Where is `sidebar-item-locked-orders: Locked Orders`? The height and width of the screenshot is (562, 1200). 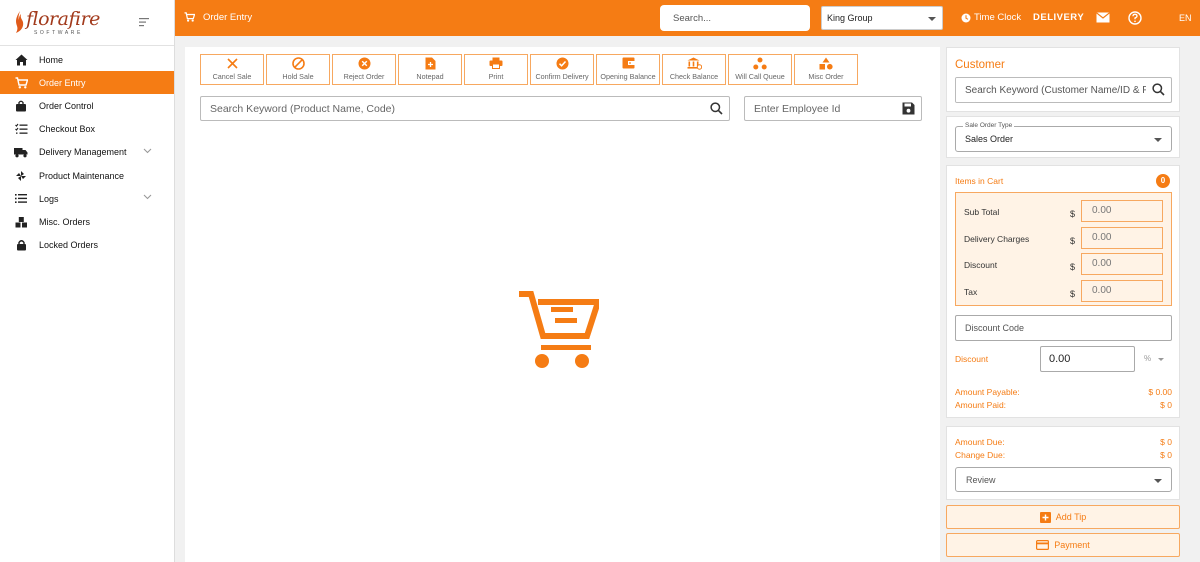 sidebar-item-locked-orders: Locked Orders is located at coordinates (87, 245).